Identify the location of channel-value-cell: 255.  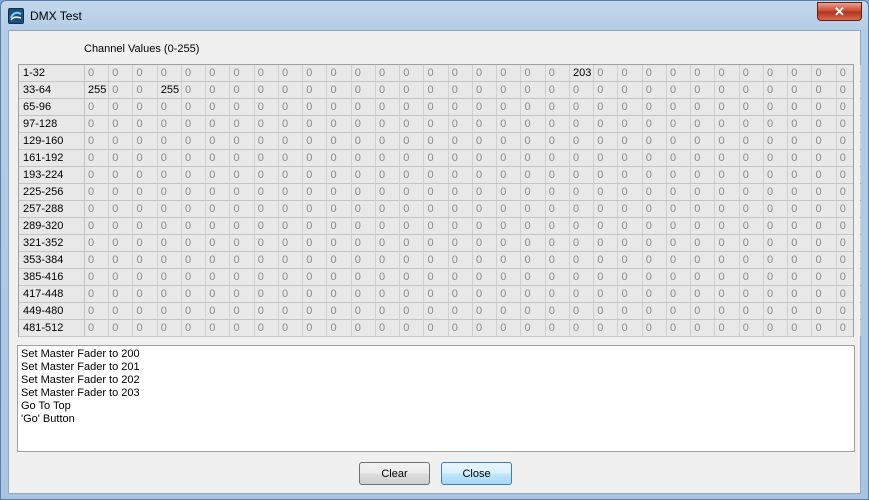
(170, 90).